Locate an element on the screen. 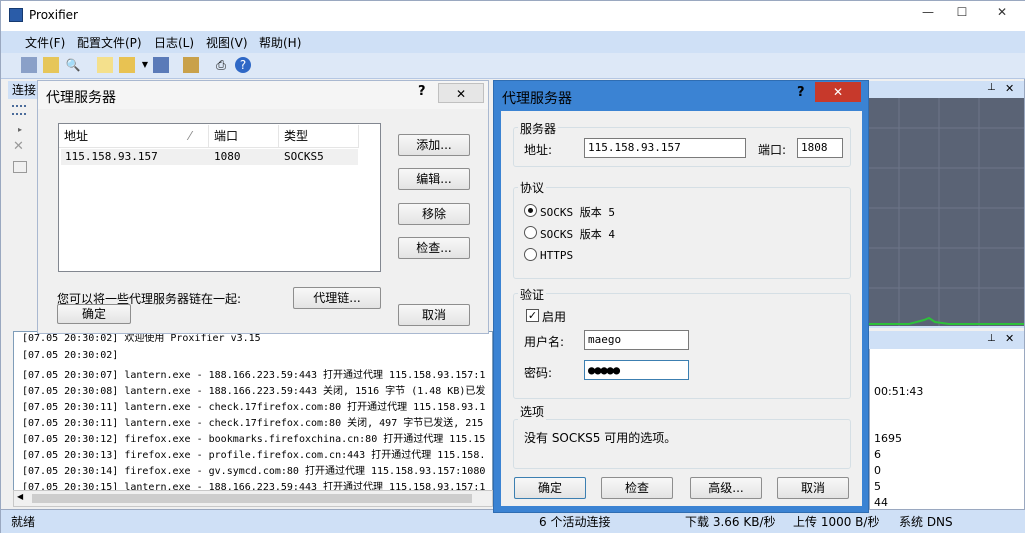 The image size is (1025, 533). connections-panel: ▸ ✕ is located at coordinates (20, 214).